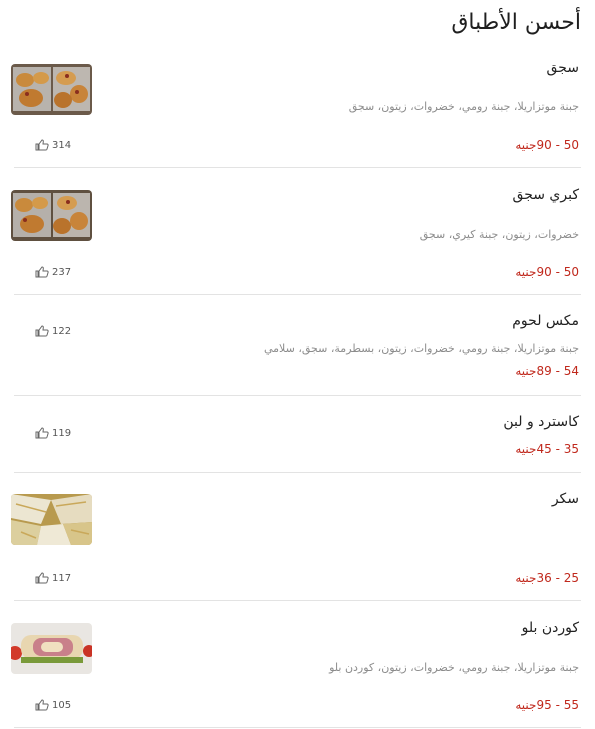 The width and height of the screenshot is (595, 729). What do you see at coordinates (62, 331) in the screenshot?
I see `like-count: 122` at bounding box center [62, 331].